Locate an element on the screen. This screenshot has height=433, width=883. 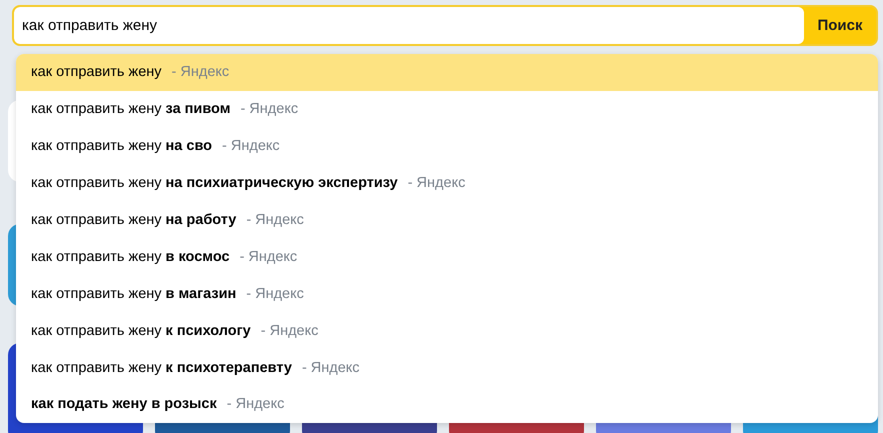
suggestion-item: как отправить жену в магазин - Яндекс is located at coordinates (447, 293).